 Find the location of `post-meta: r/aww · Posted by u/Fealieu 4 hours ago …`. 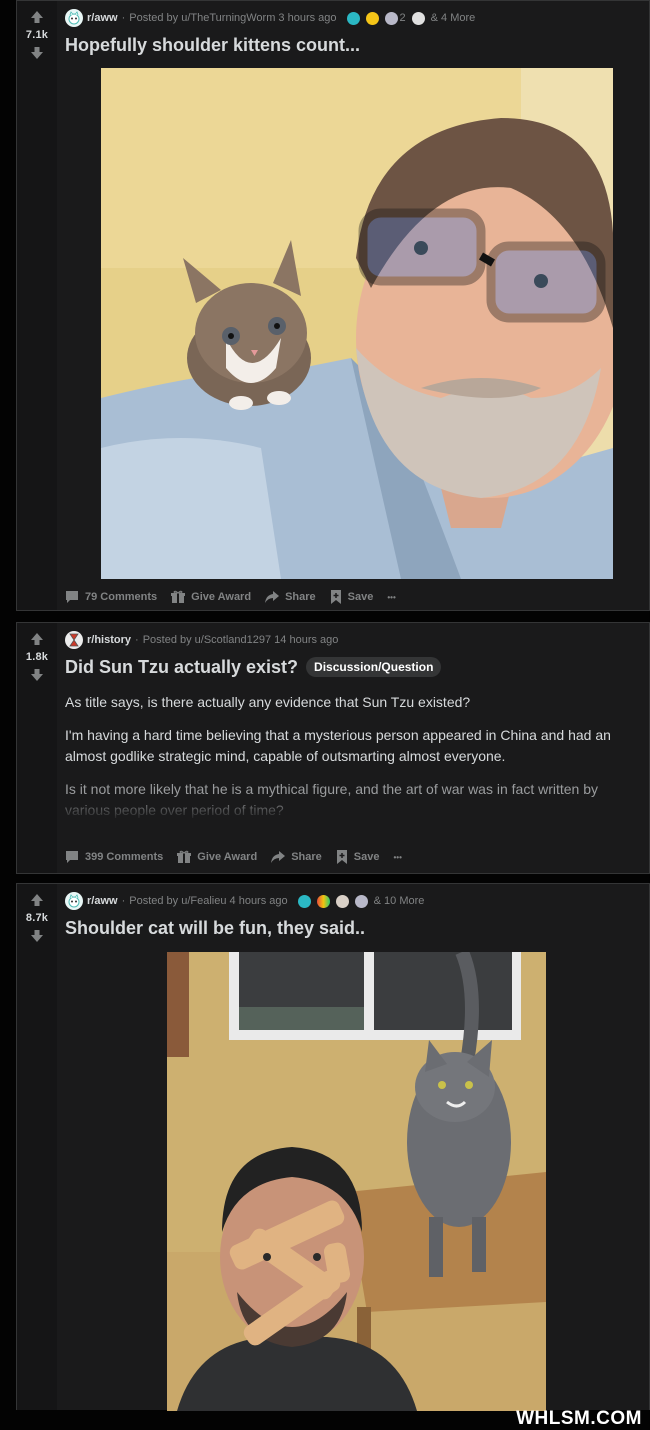

post-meta: r/aww · Posted by u/Fealieu 4 hours ago … is located at coordinates (355, 901).